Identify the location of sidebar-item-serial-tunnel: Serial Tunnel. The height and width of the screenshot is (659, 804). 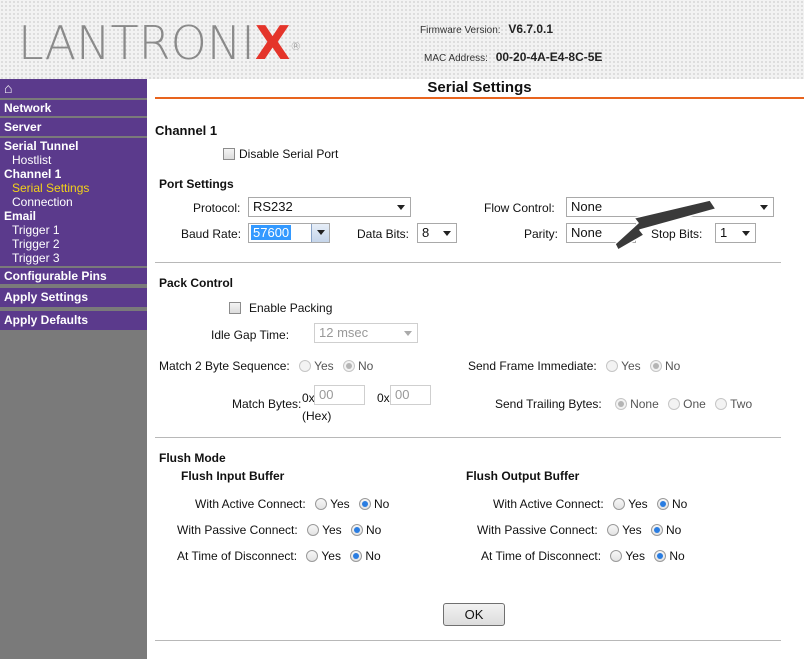
(73, 146).